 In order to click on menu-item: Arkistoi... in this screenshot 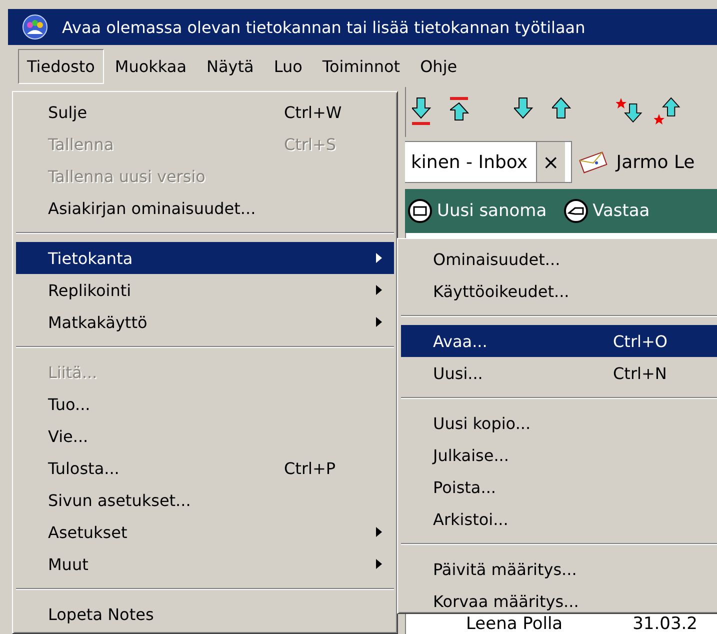, I will do `click(559, 519)`.